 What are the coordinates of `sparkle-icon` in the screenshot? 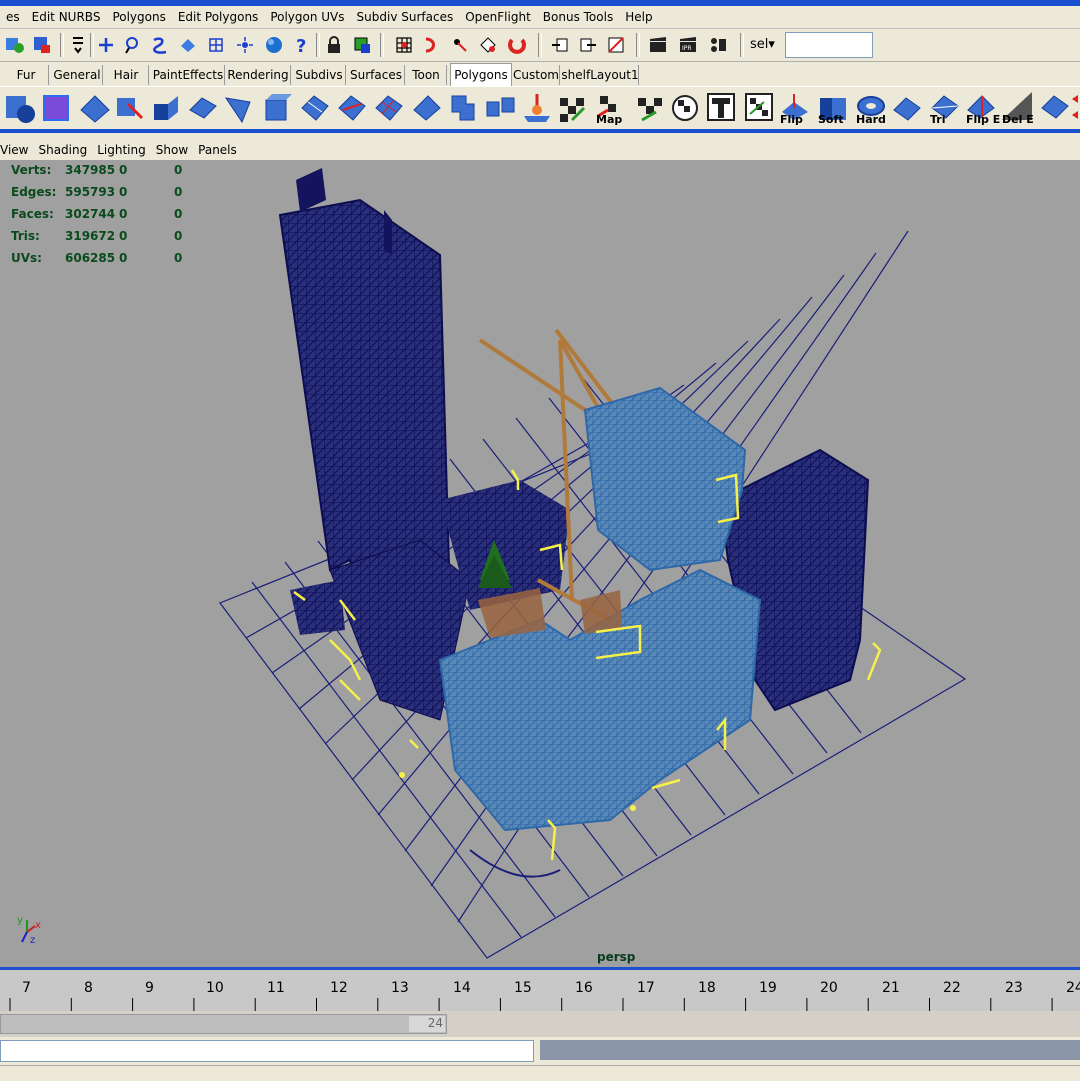 It's located at (245, 46).